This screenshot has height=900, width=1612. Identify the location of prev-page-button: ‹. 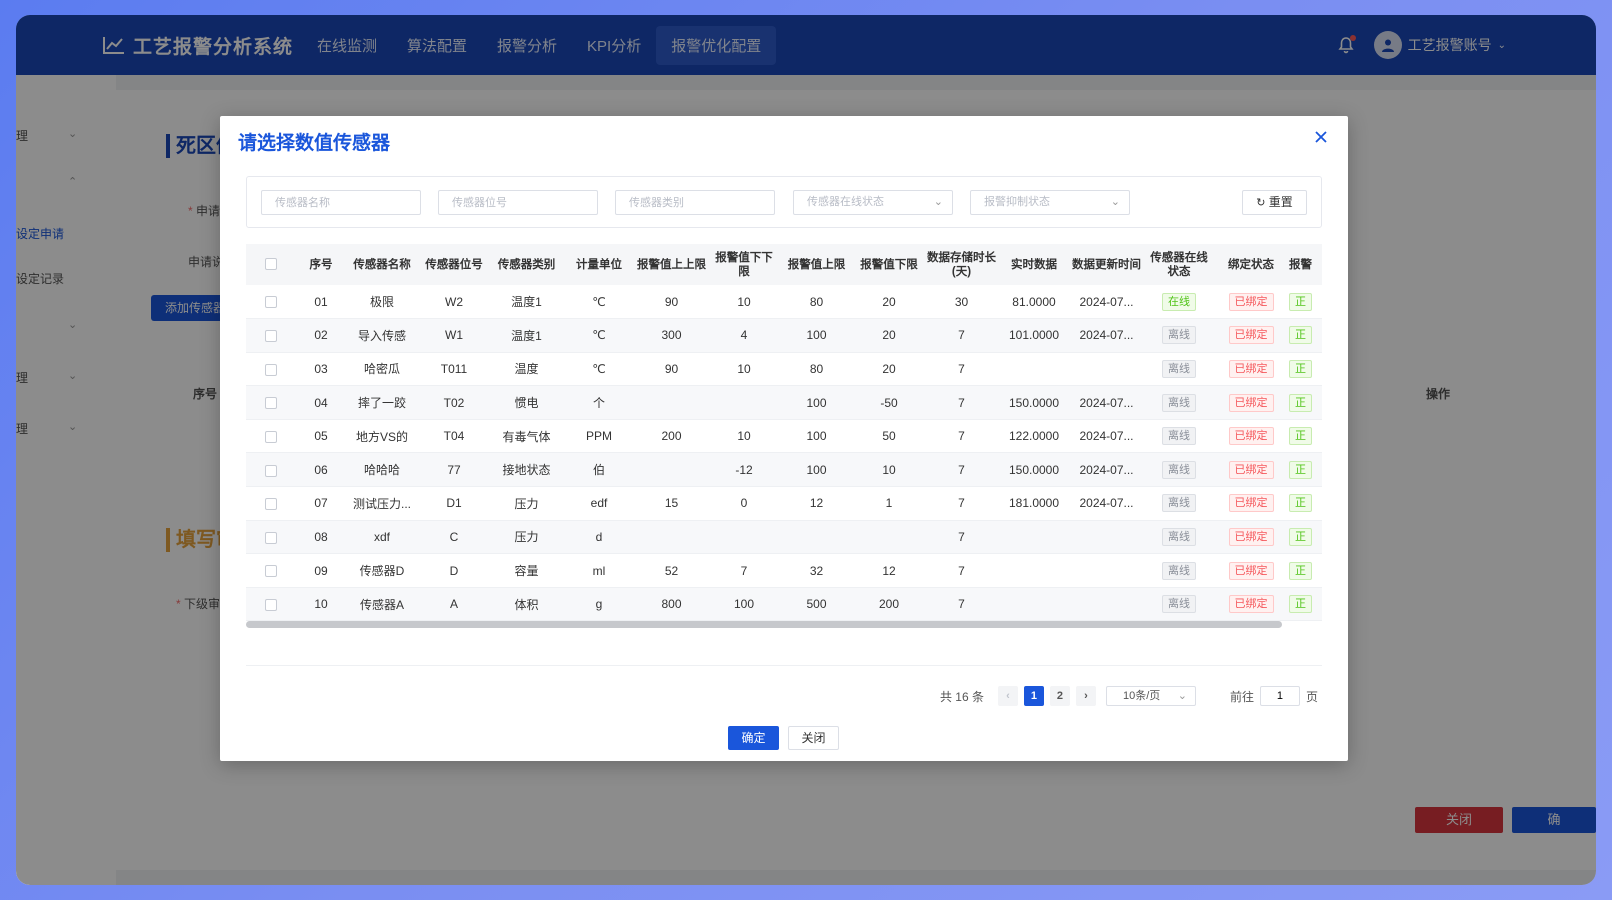
(1007, 696).